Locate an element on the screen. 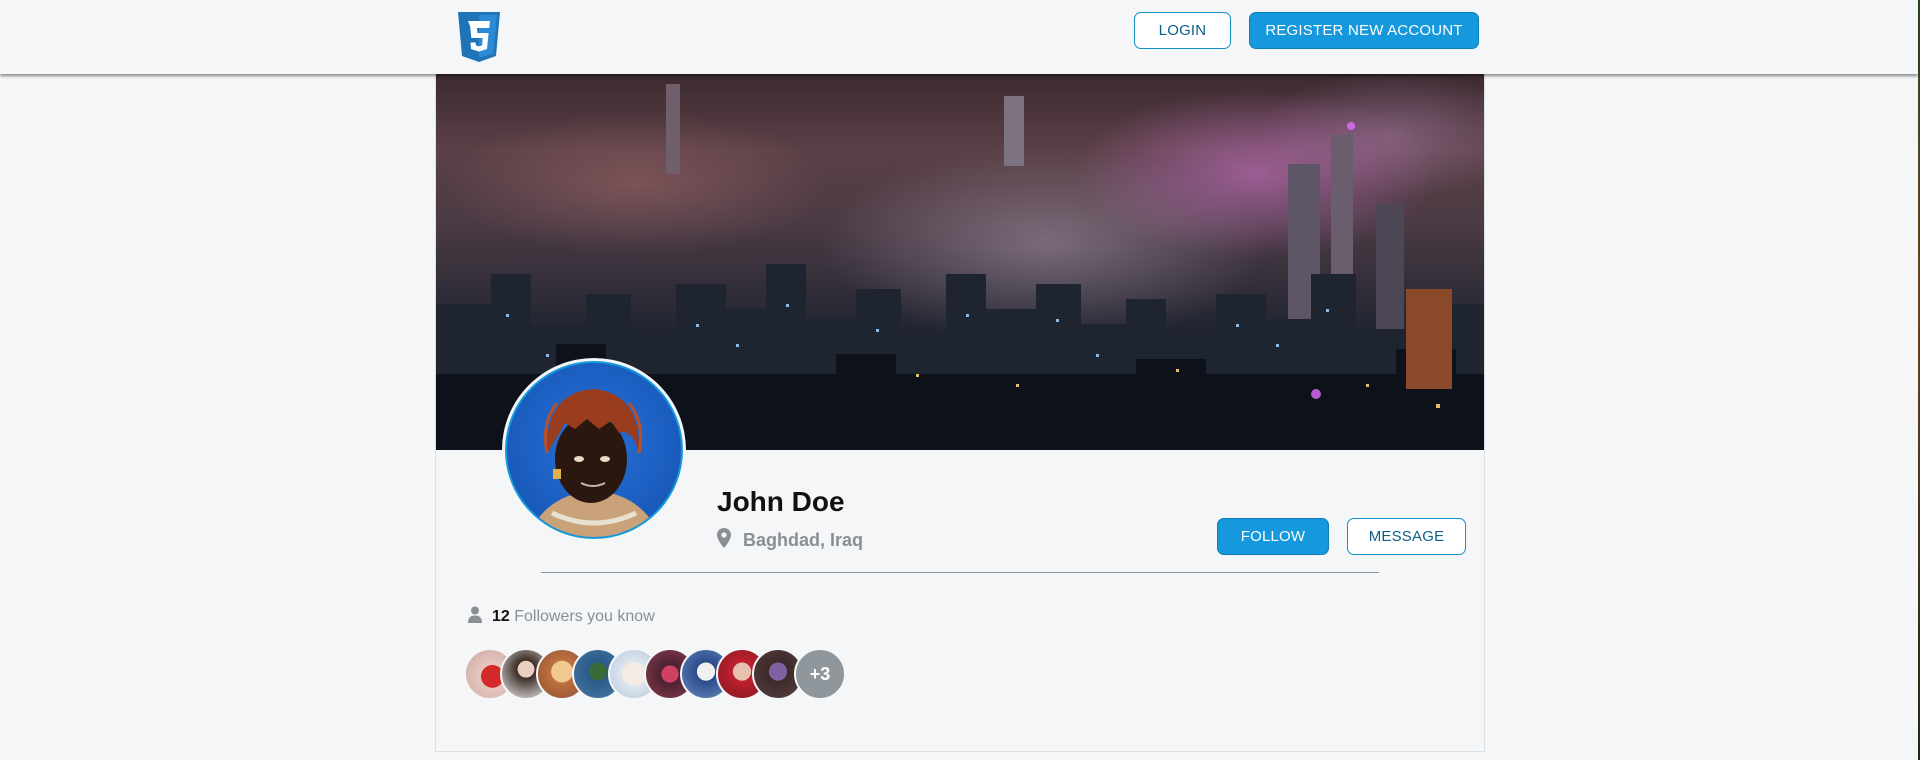  top-navbar: LOGIN REGISTER NEW ACCOUNT is located at coordinates (959, 37).